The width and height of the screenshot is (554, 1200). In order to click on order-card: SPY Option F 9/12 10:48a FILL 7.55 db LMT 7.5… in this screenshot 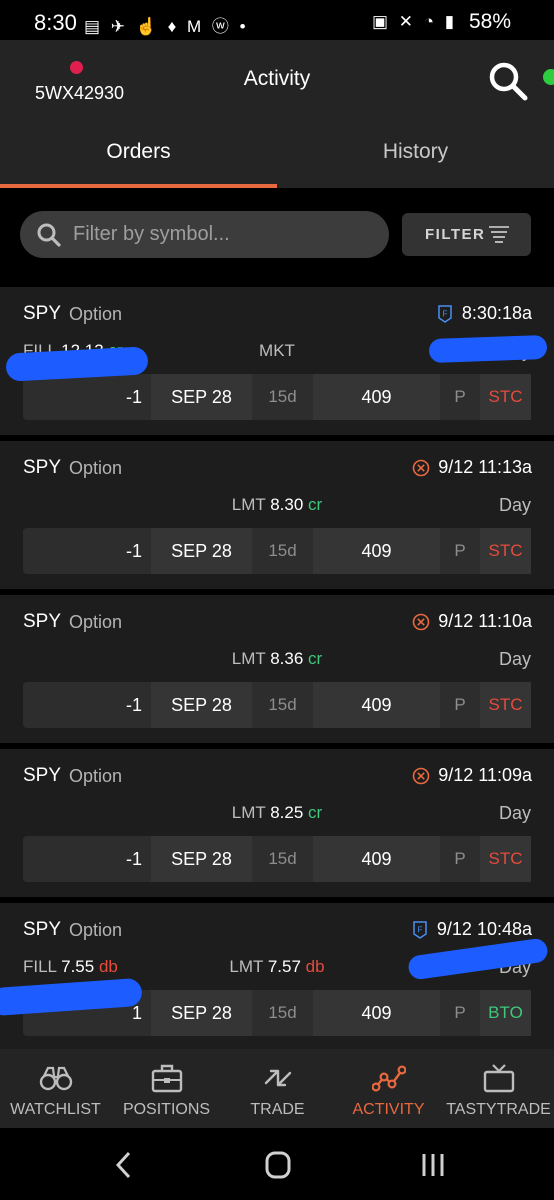, I will do `click(277, 977)`.